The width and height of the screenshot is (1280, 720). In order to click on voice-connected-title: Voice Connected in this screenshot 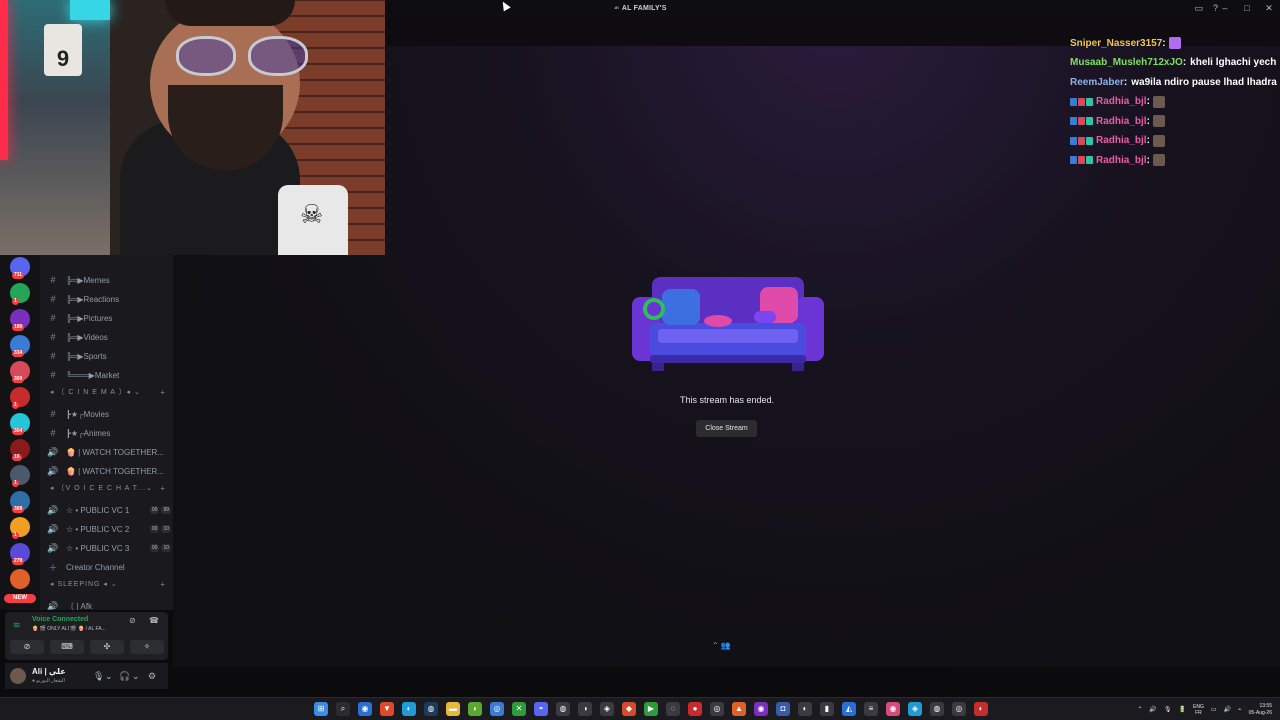, I will do `click(60, 619)`.